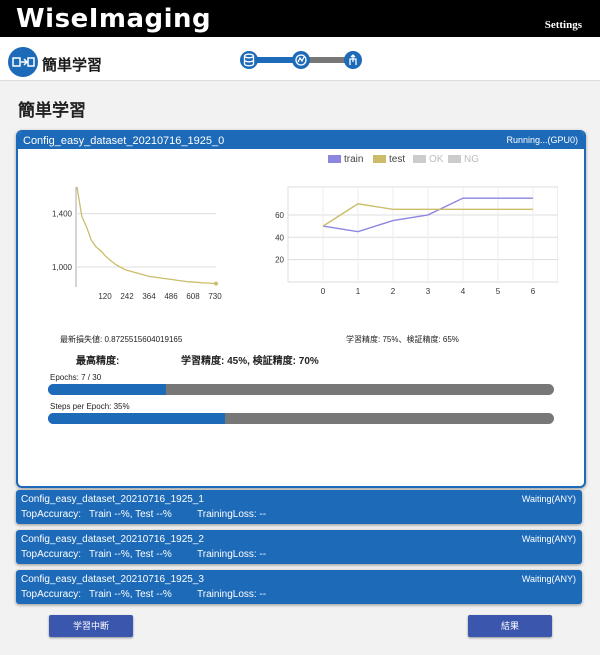  Describe the element at coordinates (393, 291) in the screenshot. I see `x-tick-label: 2` at that location.